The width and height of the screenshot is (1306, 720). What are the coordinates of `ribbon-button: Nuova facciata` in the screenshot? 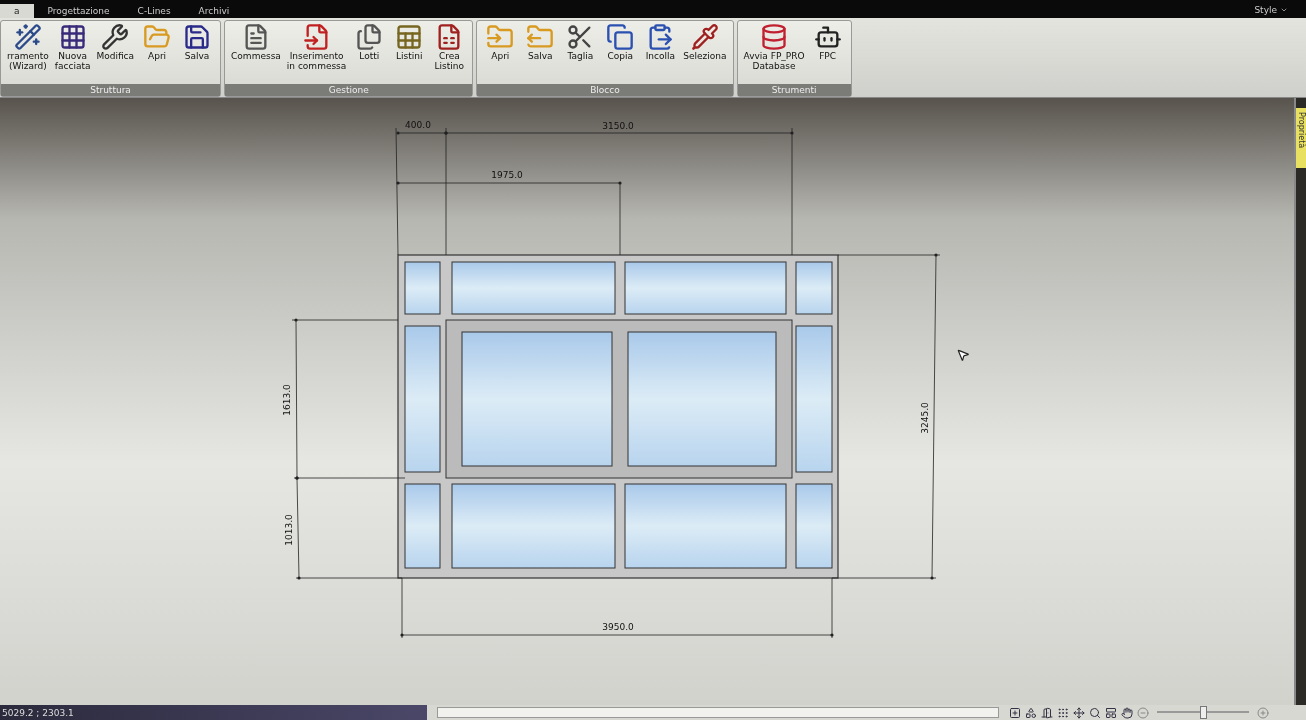 It's located at (72, 52).